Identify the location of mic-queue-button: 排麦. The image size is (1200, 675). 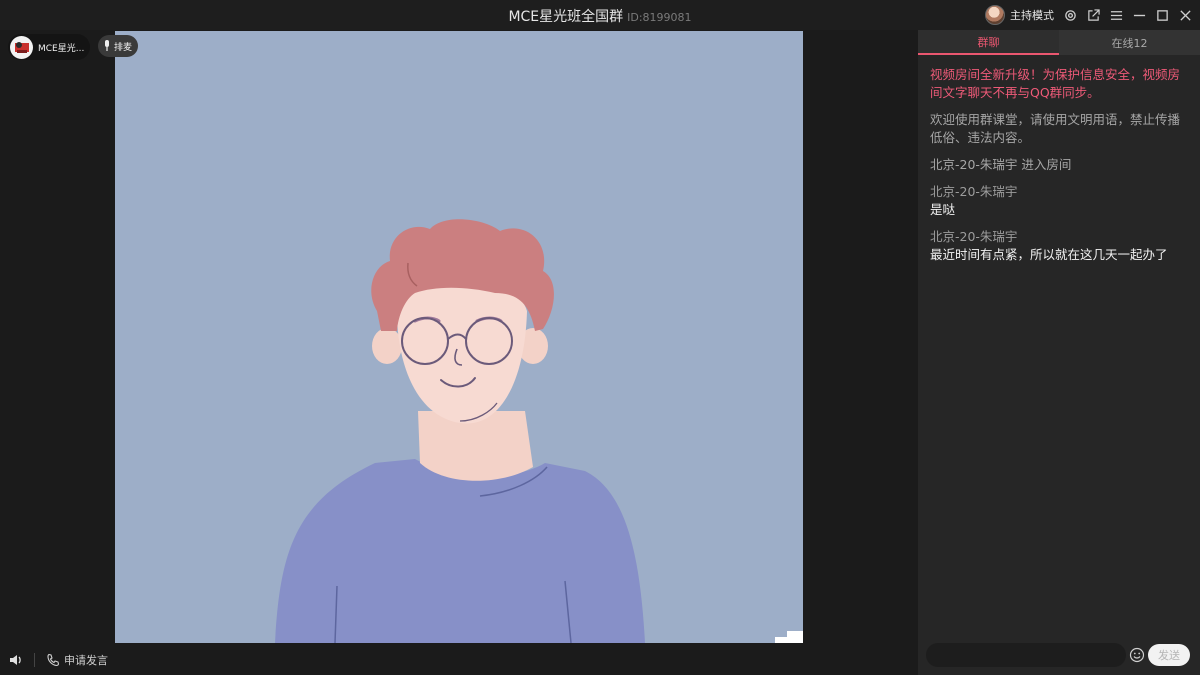
(118, 46).